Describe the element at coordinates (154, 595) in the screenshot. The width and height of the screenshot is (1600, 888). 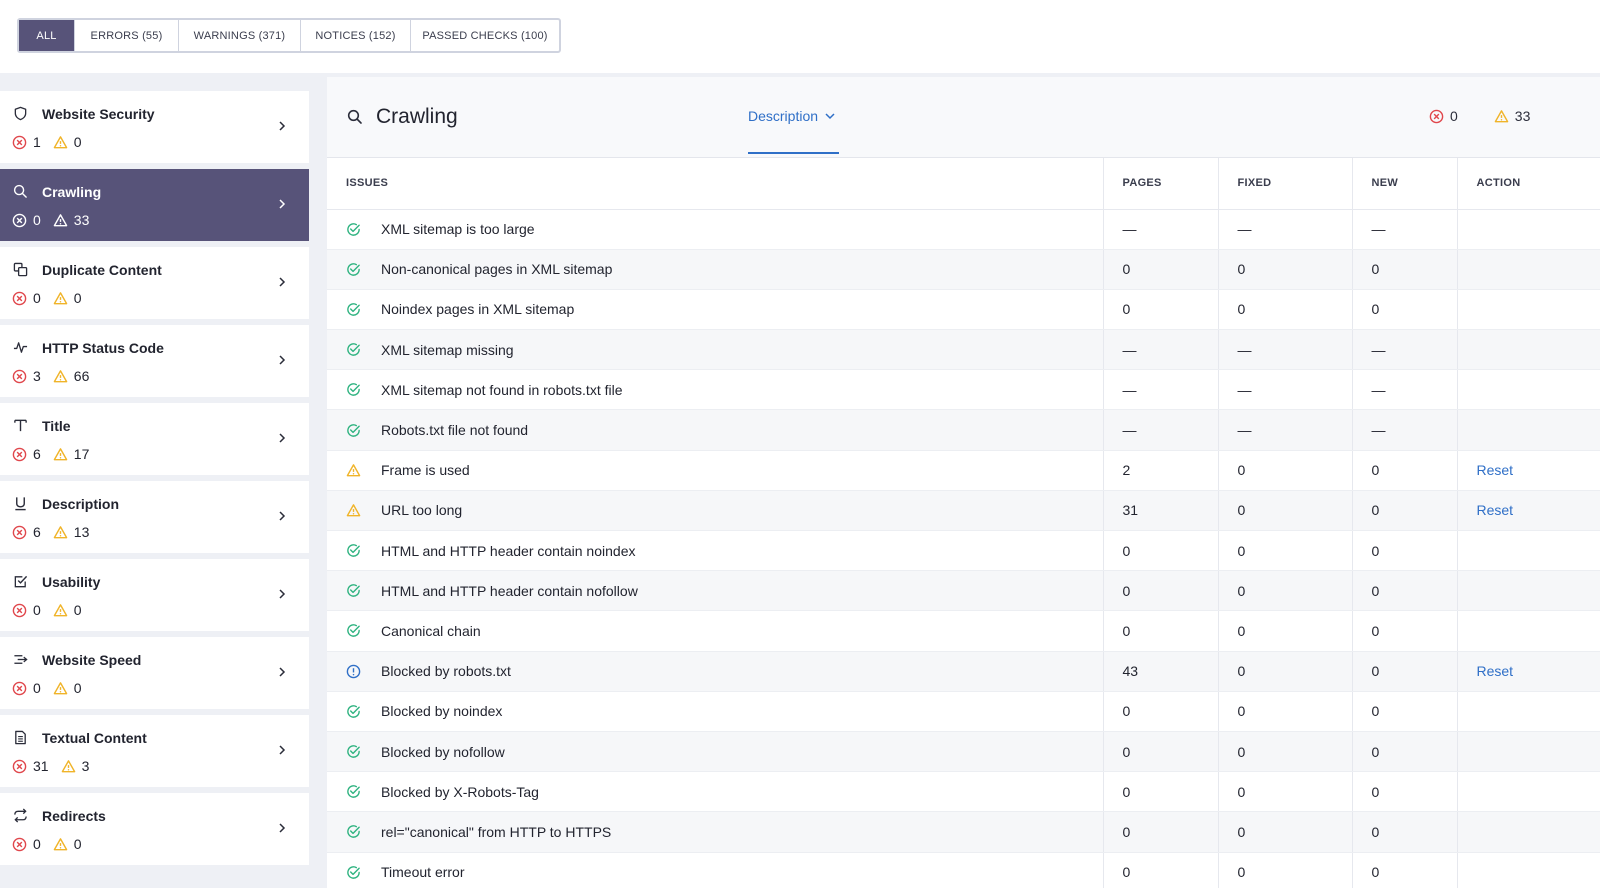
I see `sidebar-item-usability: Usability 0 0` at that location.